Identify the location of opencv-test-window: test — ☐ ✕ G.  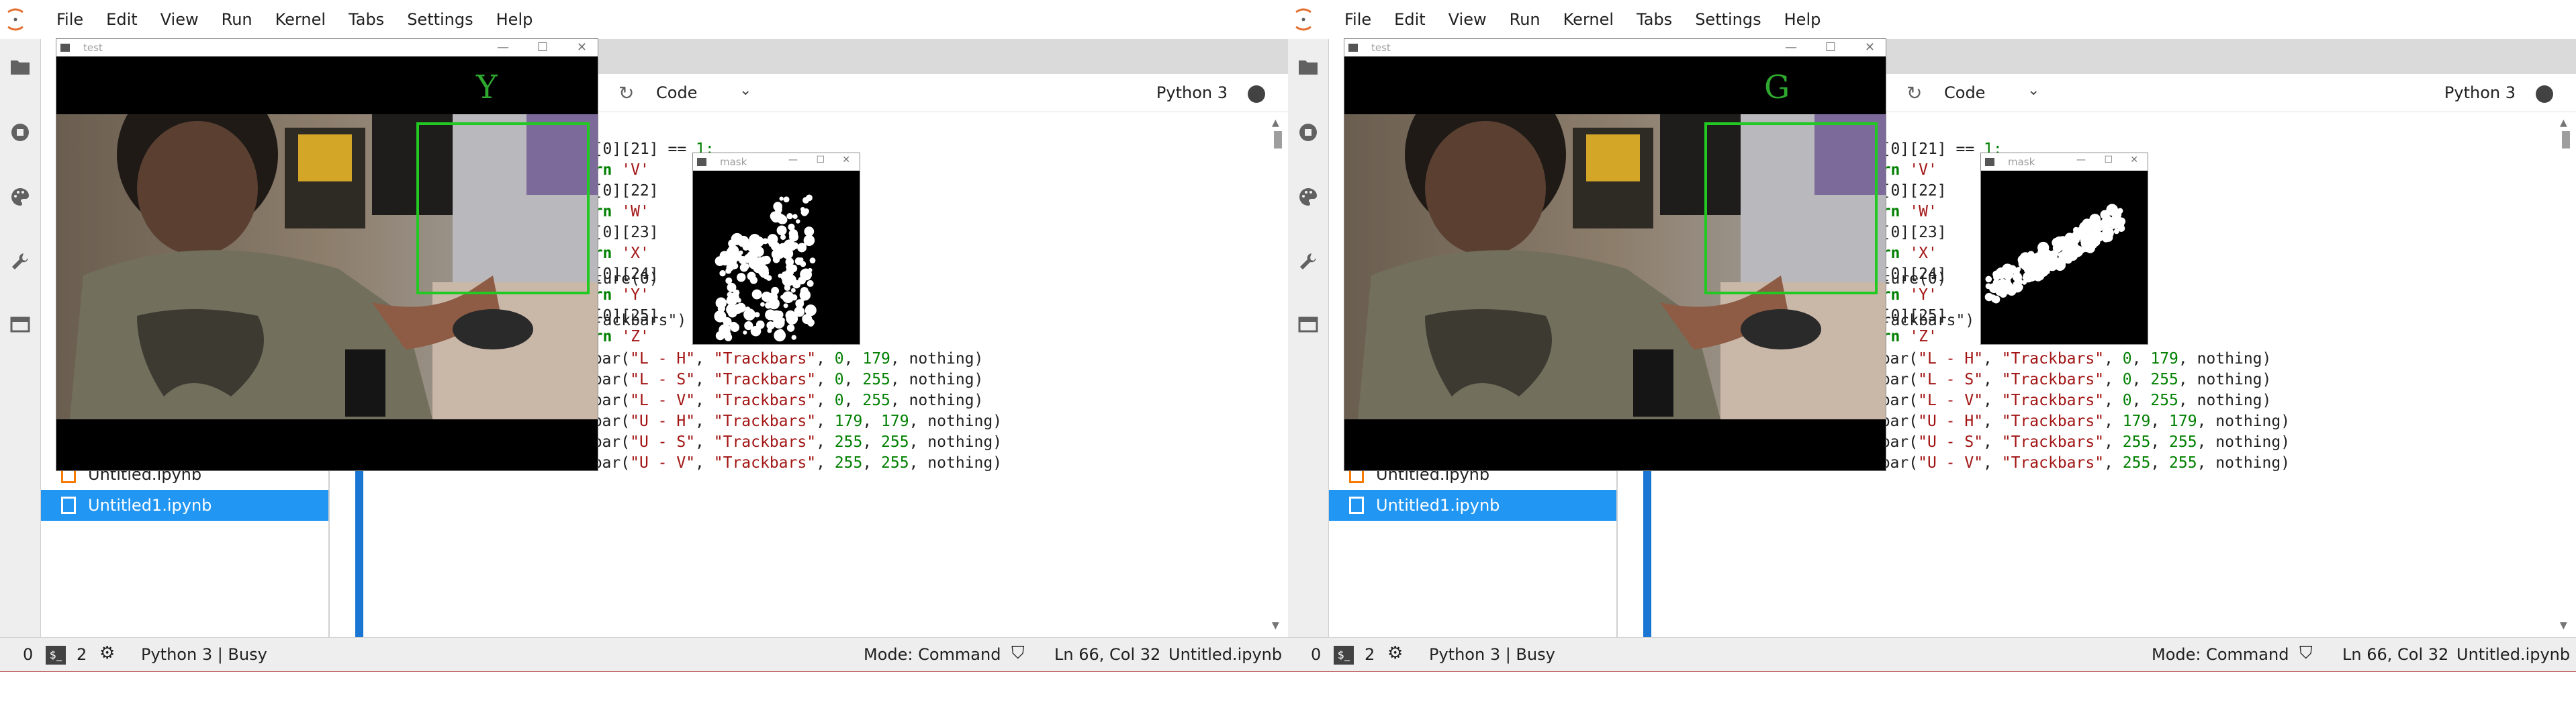
(1615, 254).